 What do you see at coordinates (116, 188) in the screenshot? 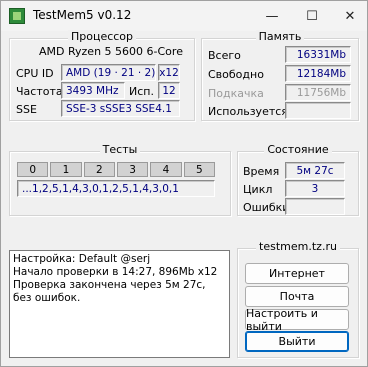
I see `test-sequence-field: ...1,2,5,1,4,3,0,1,2,5,1,4,3,0,1` at bounding box center [116, 188].